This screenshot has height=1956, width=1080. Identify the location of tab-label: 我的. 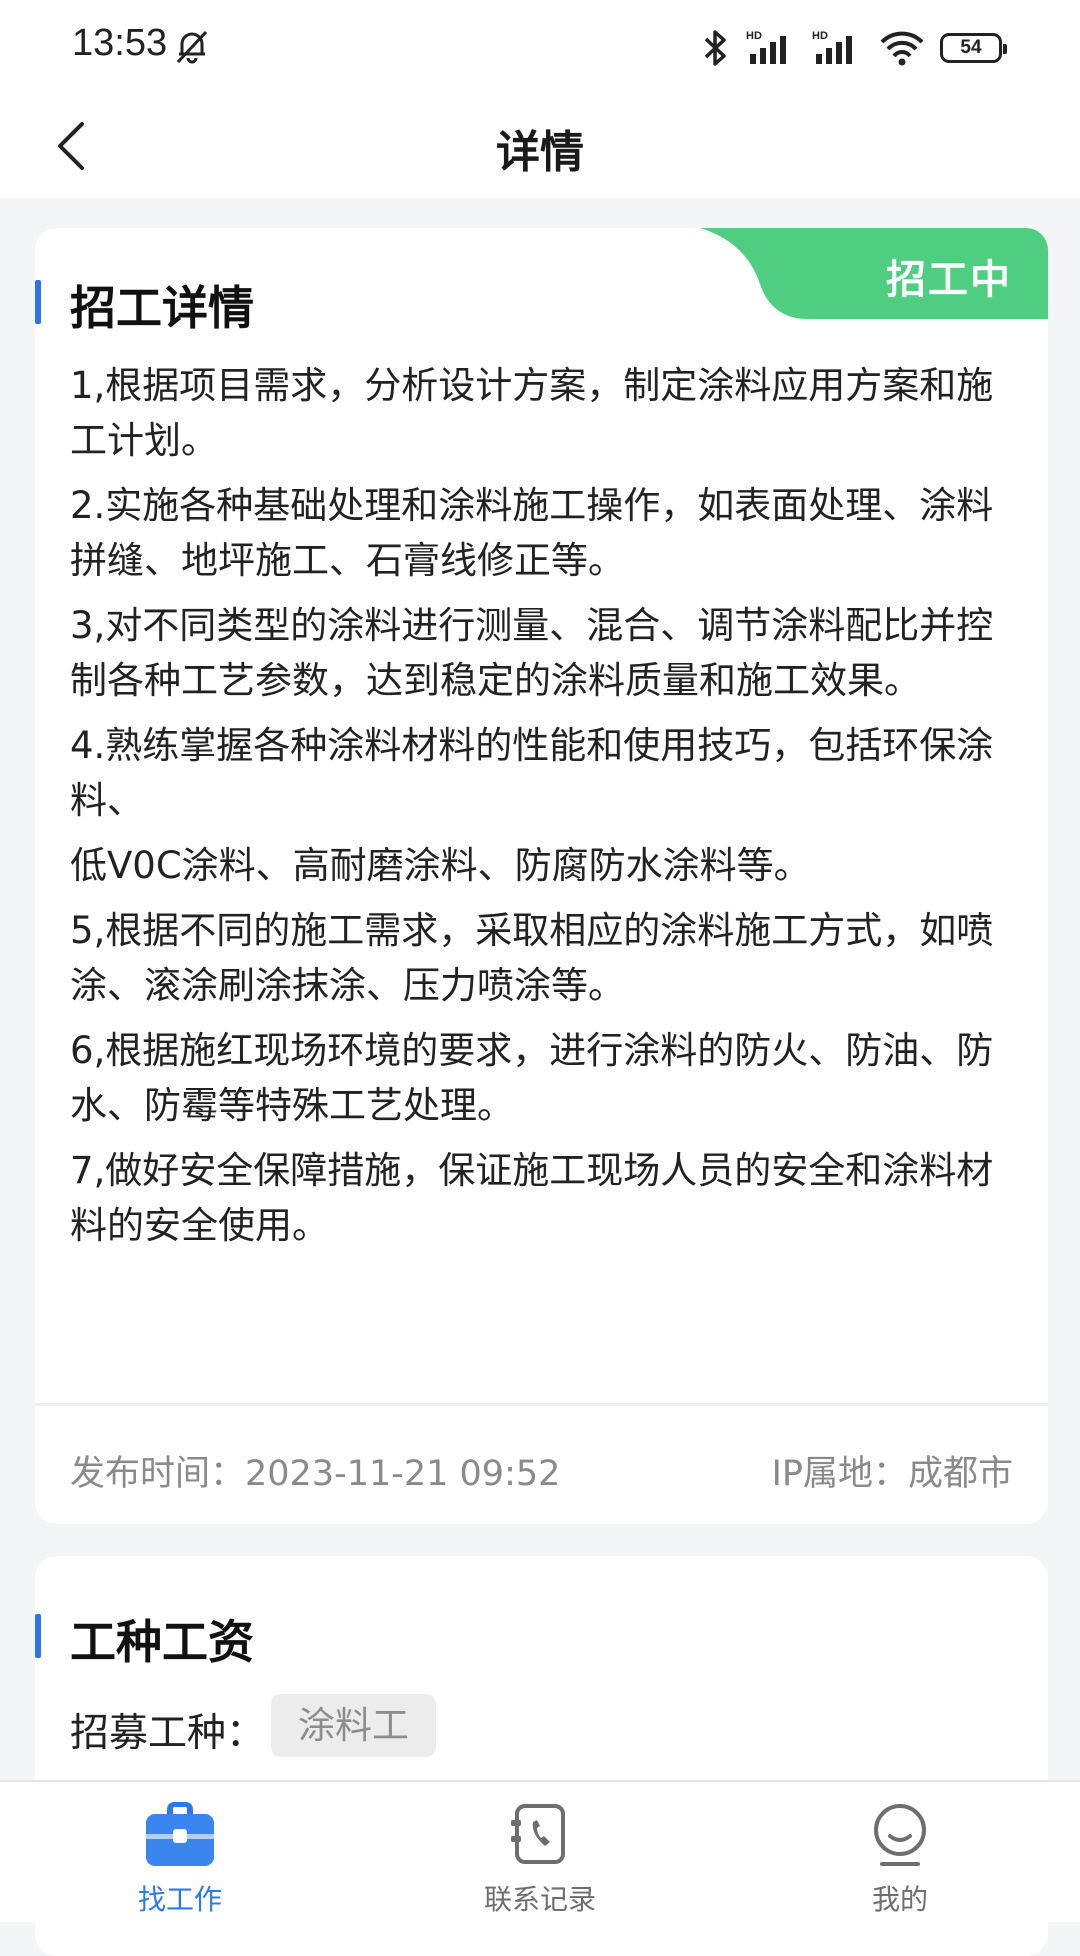
(899, 1899).